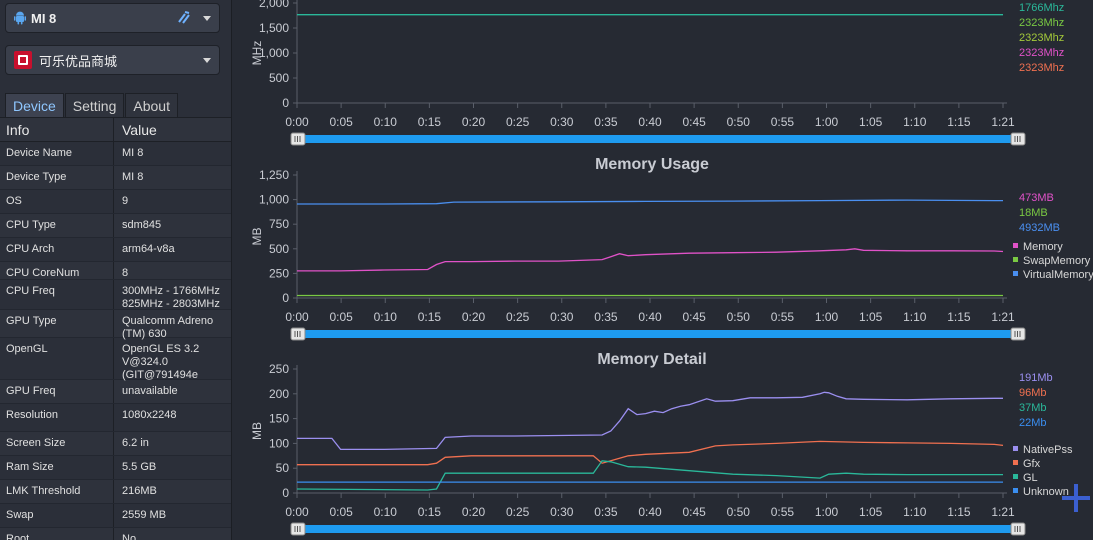 The image size is (1093, 540). Describe the element at coordinates (783, 512) in the screenshot. I see `x-tick-label: 0:55` at that location.